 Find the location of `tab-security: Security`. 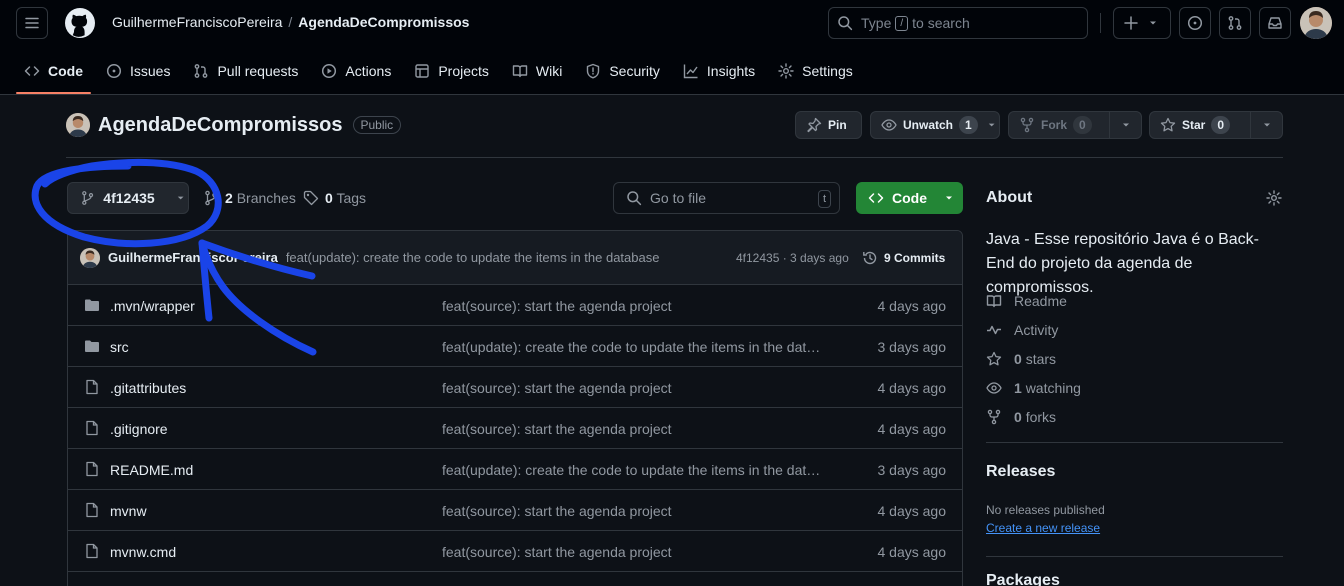

tab-security: Security is located at coordinates (622, 71).